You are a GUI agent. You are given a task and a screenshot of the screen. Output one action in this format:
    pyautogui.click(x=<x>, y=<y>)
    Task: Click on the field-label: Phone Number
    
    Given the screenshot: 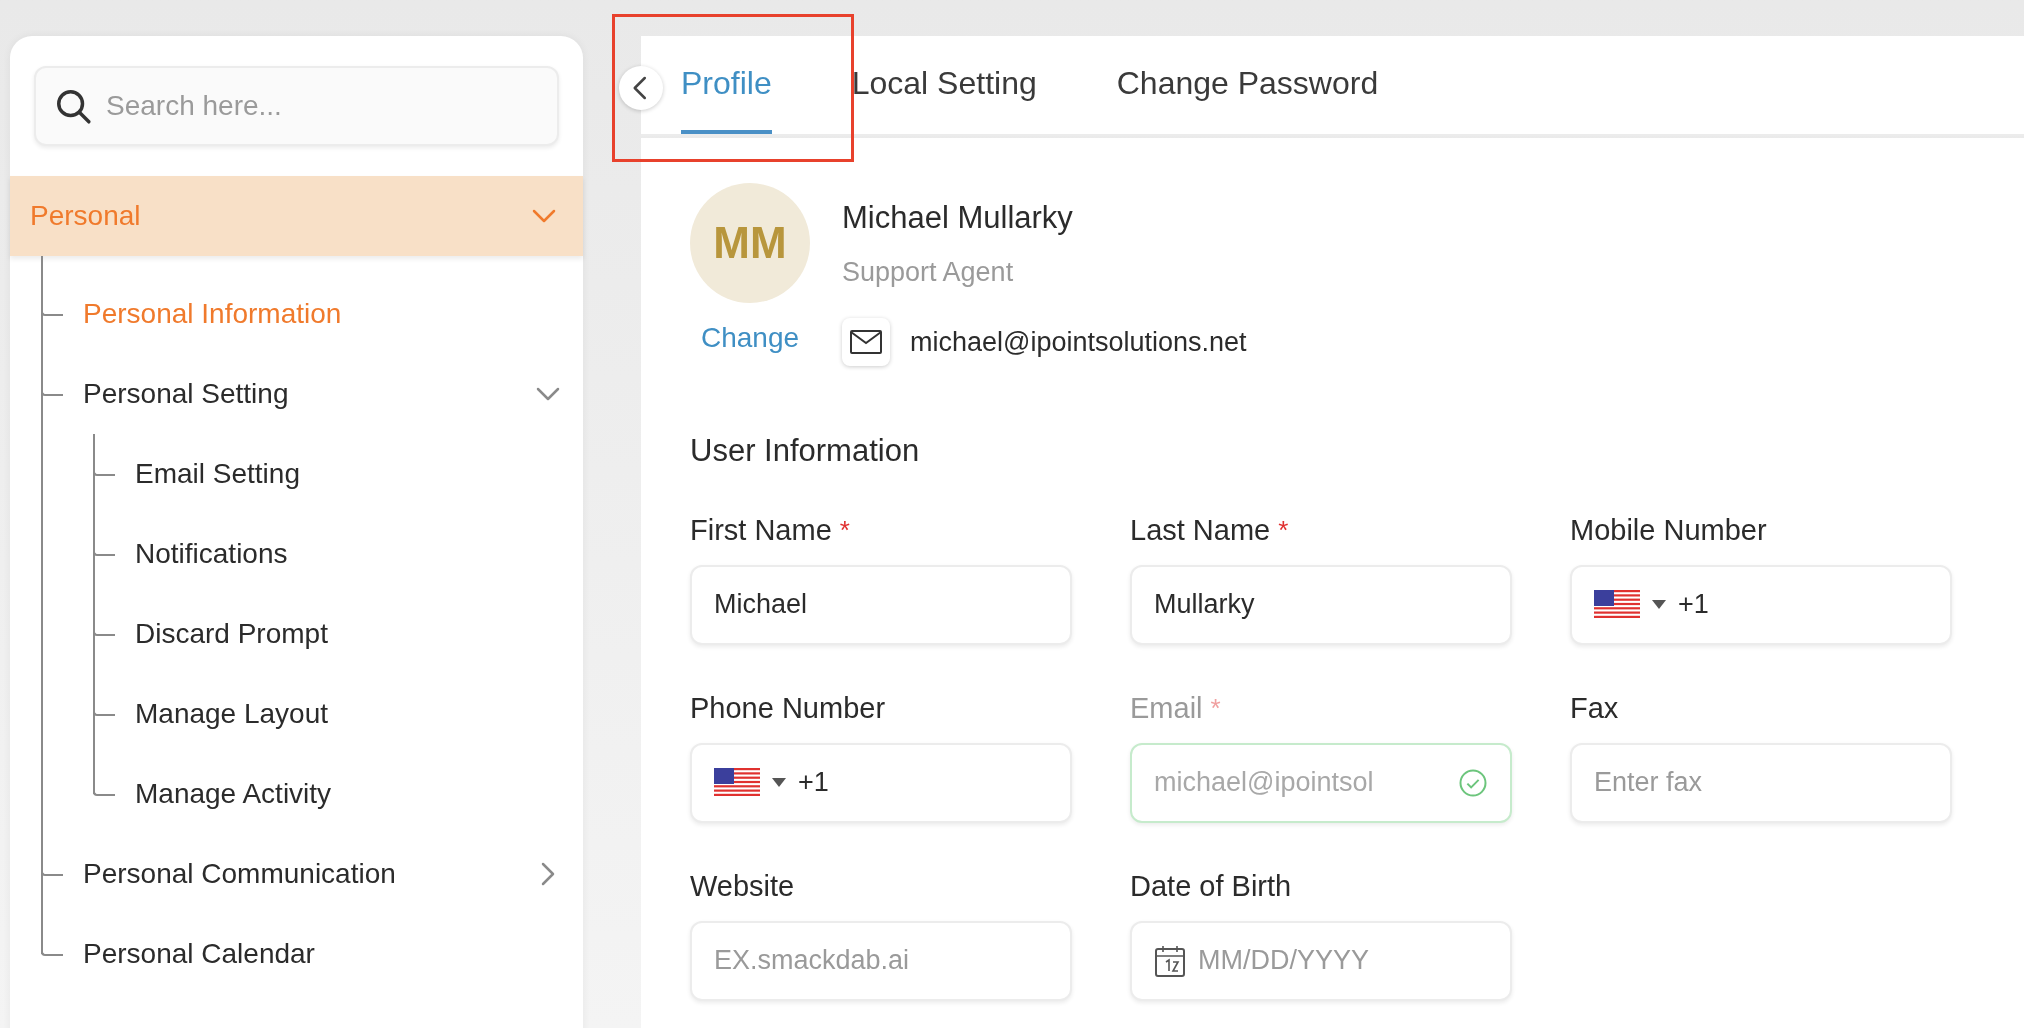 What is the action you would take?
    pyautogui.click(x=788, y=708)
    